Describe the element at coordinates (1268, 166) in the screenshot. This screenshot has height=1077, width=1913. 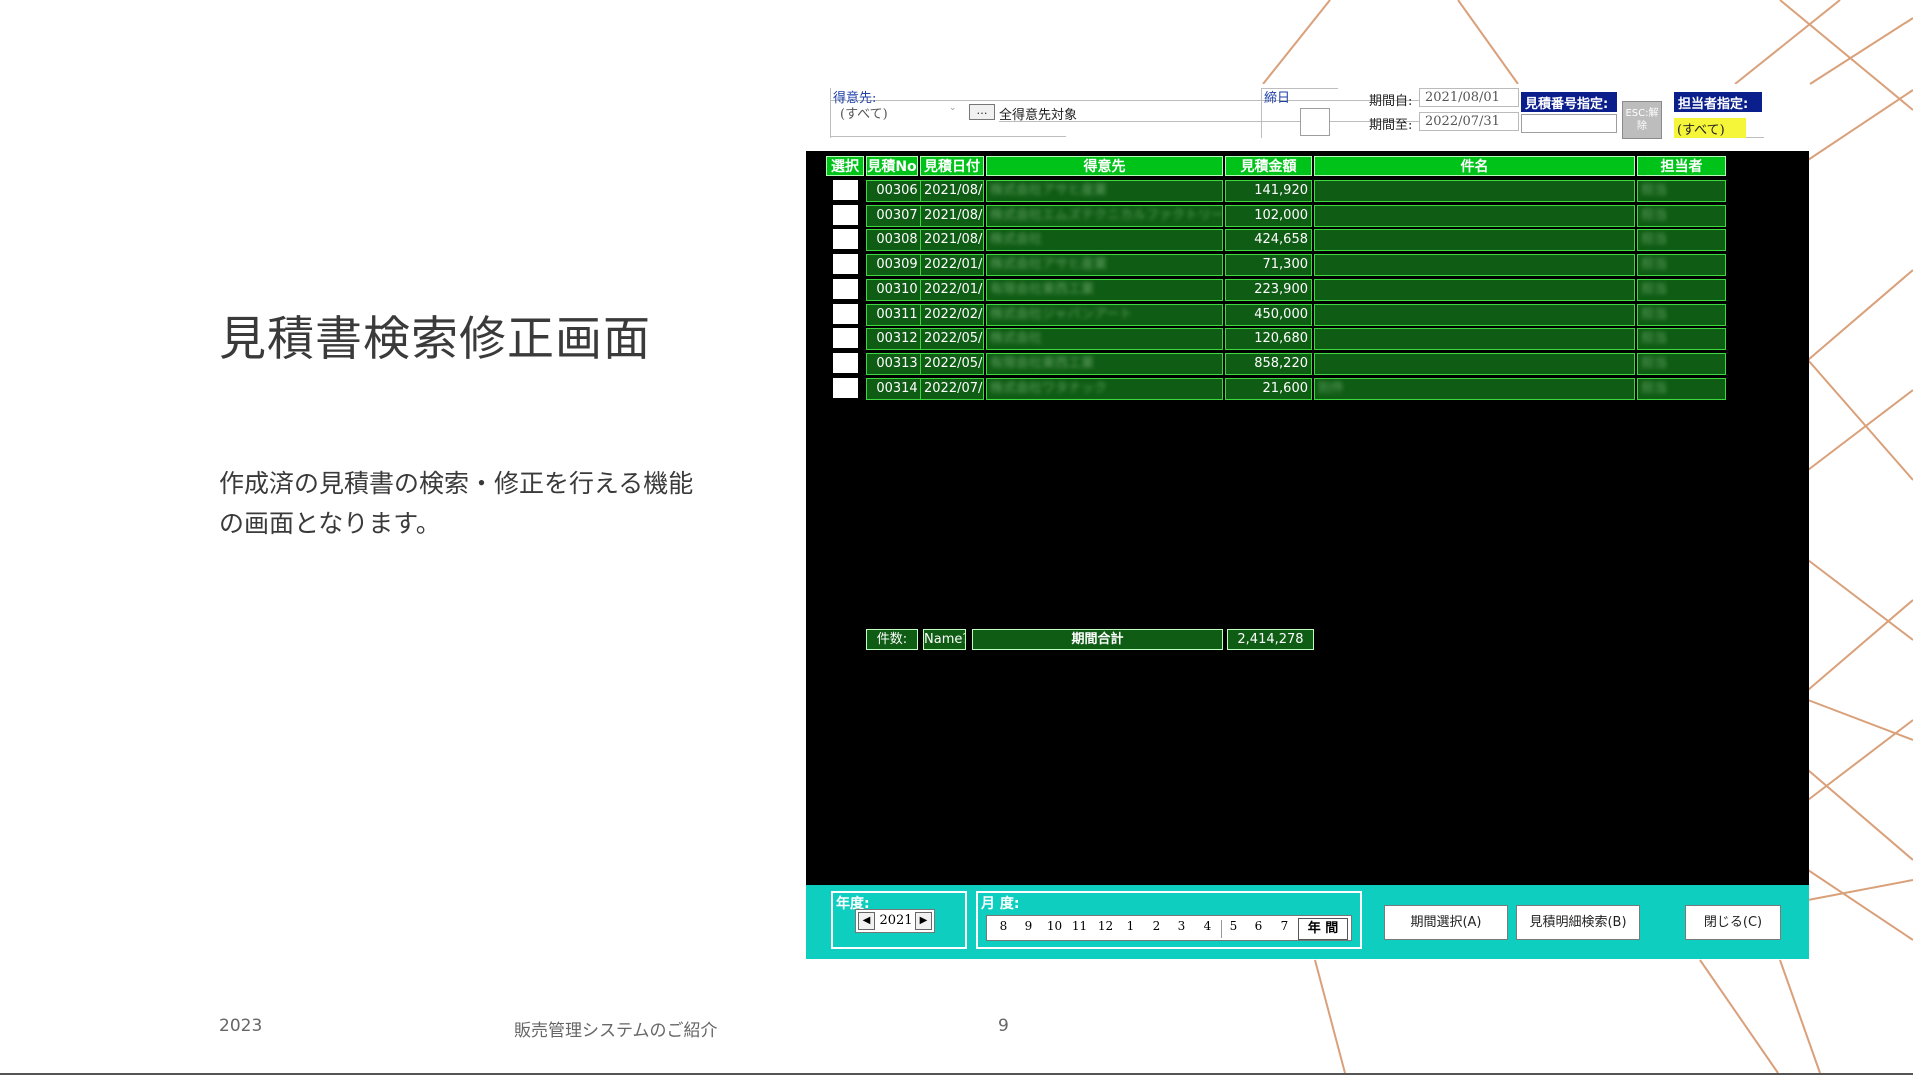
I see `column-header-amount: 見積金額` at that location.